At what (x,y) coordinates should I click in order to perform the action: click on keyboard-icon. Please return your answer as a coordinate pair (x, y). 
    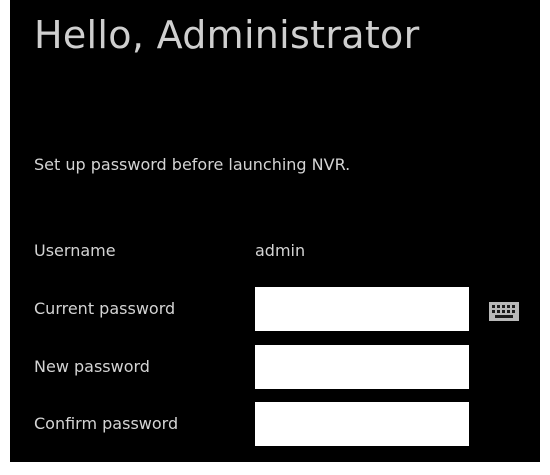
    Looking at the image, I should click on (504, 311).